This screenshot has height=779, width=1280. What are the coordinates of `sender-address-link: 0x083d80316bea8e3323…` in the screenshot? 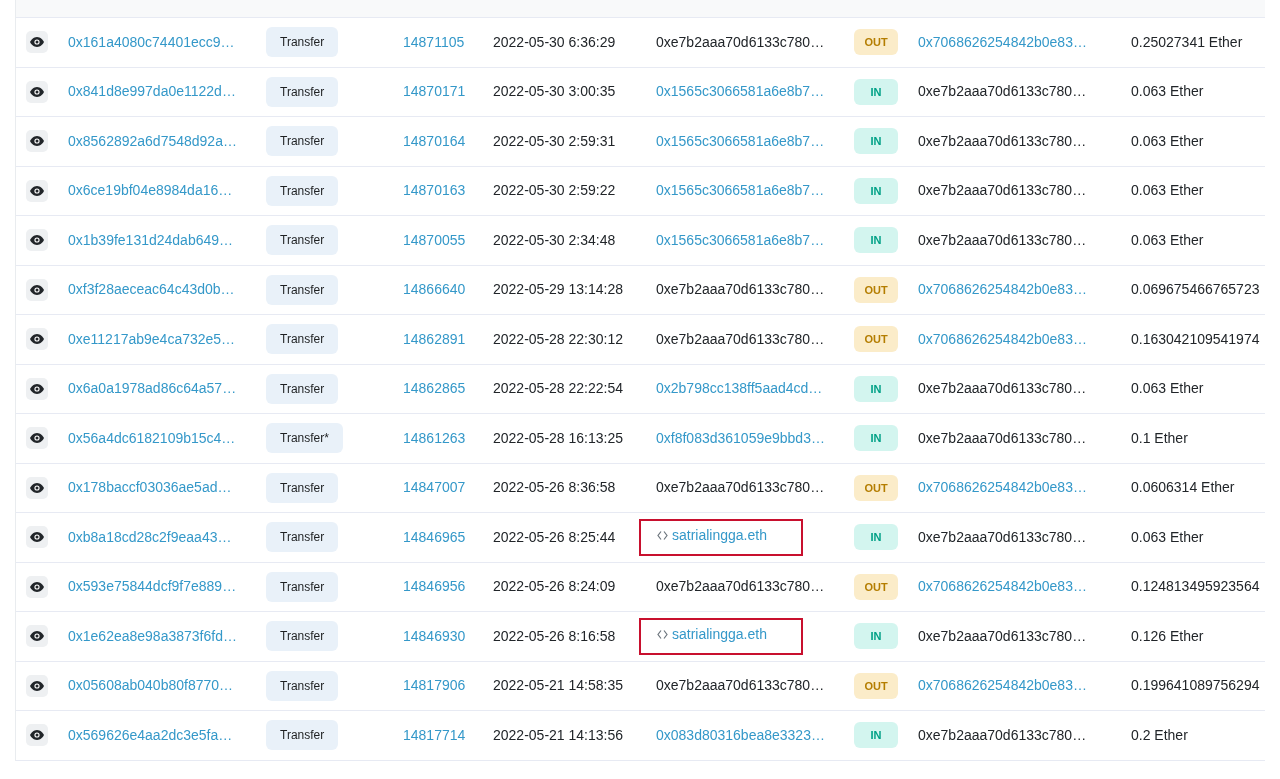 It's located at (734, 734).